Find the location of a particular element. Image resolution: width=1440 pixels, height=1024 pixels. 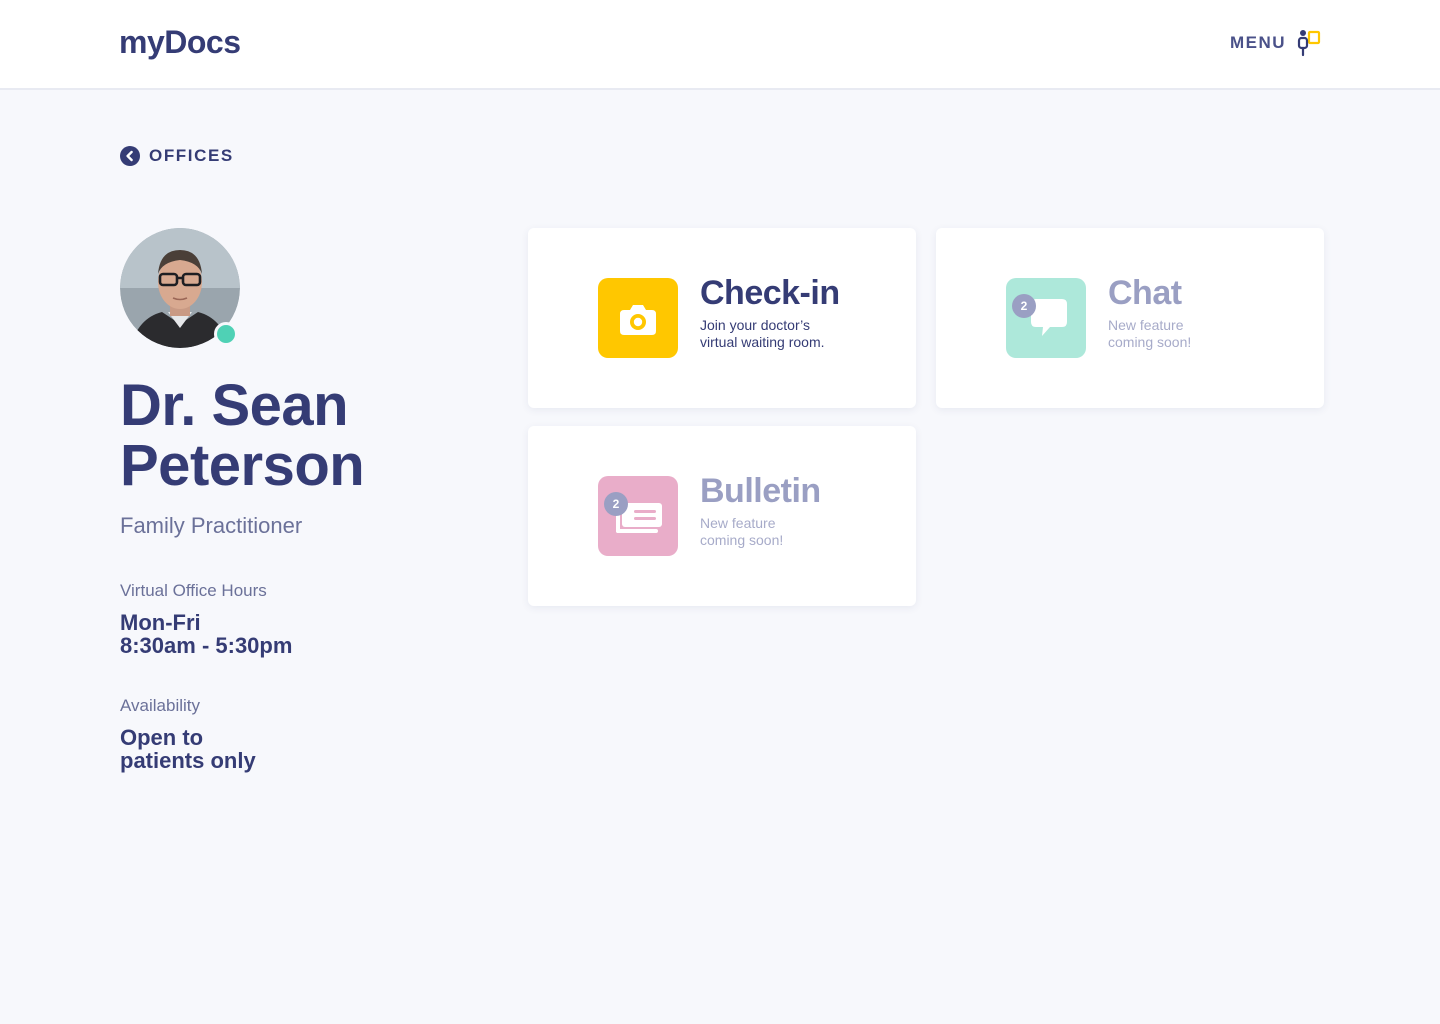

chat-title: Chat is located at coordinates (1145, 293).